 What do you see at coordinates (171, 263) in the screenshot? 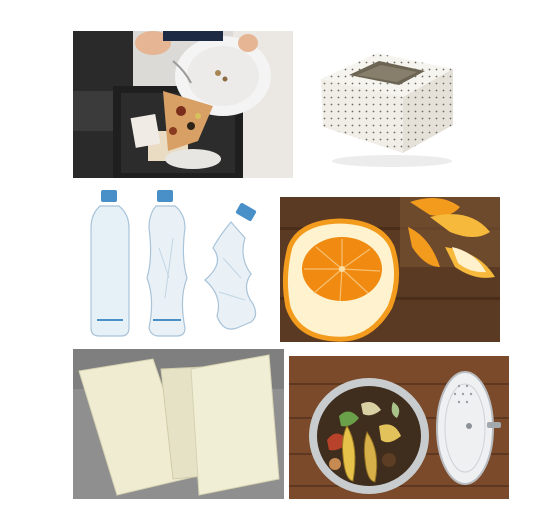
I see `plastic-bottles-photo` at bounding box center [171, 263].